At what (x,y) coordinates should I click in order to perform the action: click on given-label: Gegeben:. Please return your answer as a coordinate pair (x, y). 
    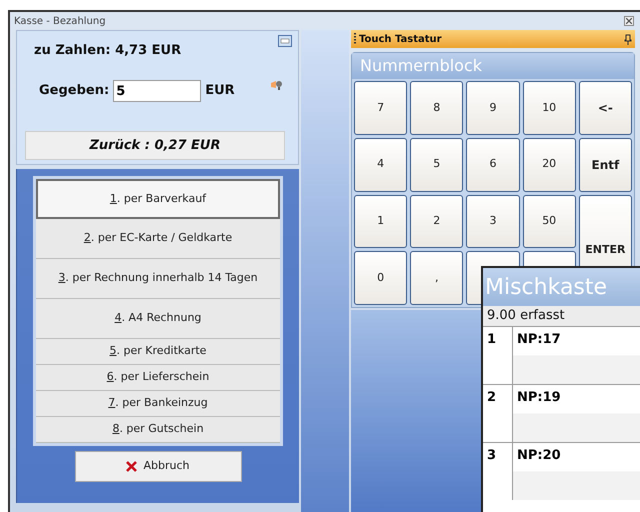
    Looking at the image, I should click on (74, 91).